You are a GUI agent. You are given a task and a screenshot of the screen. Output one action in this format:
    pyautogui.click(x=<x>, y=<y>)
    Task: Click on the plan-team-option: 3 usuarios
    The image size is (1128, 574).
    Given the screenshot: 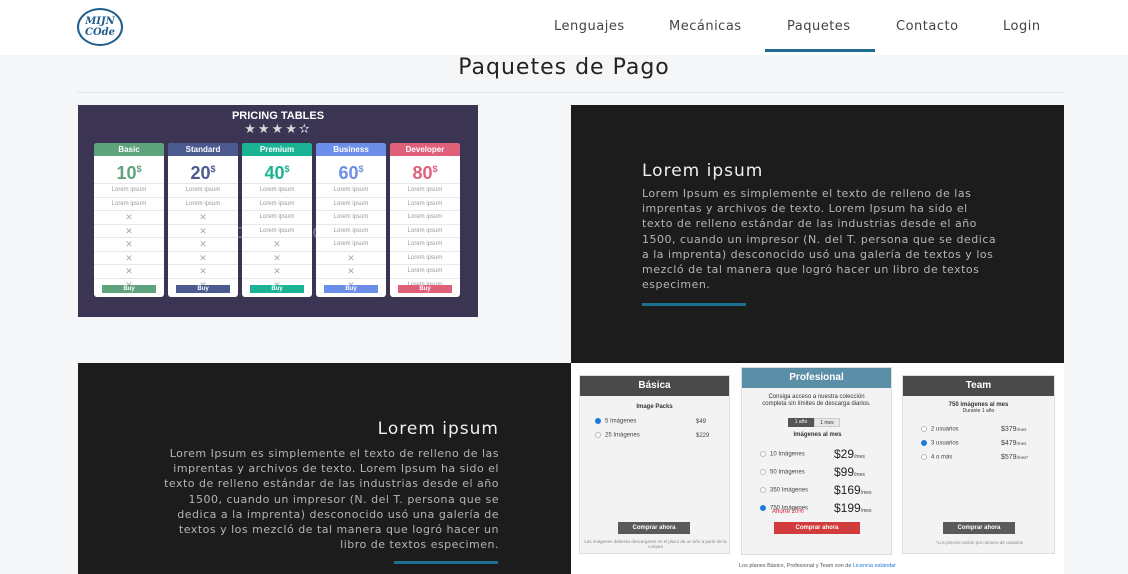 What is the action you would take?
    pyautogui.click(x=940, y=443)
    